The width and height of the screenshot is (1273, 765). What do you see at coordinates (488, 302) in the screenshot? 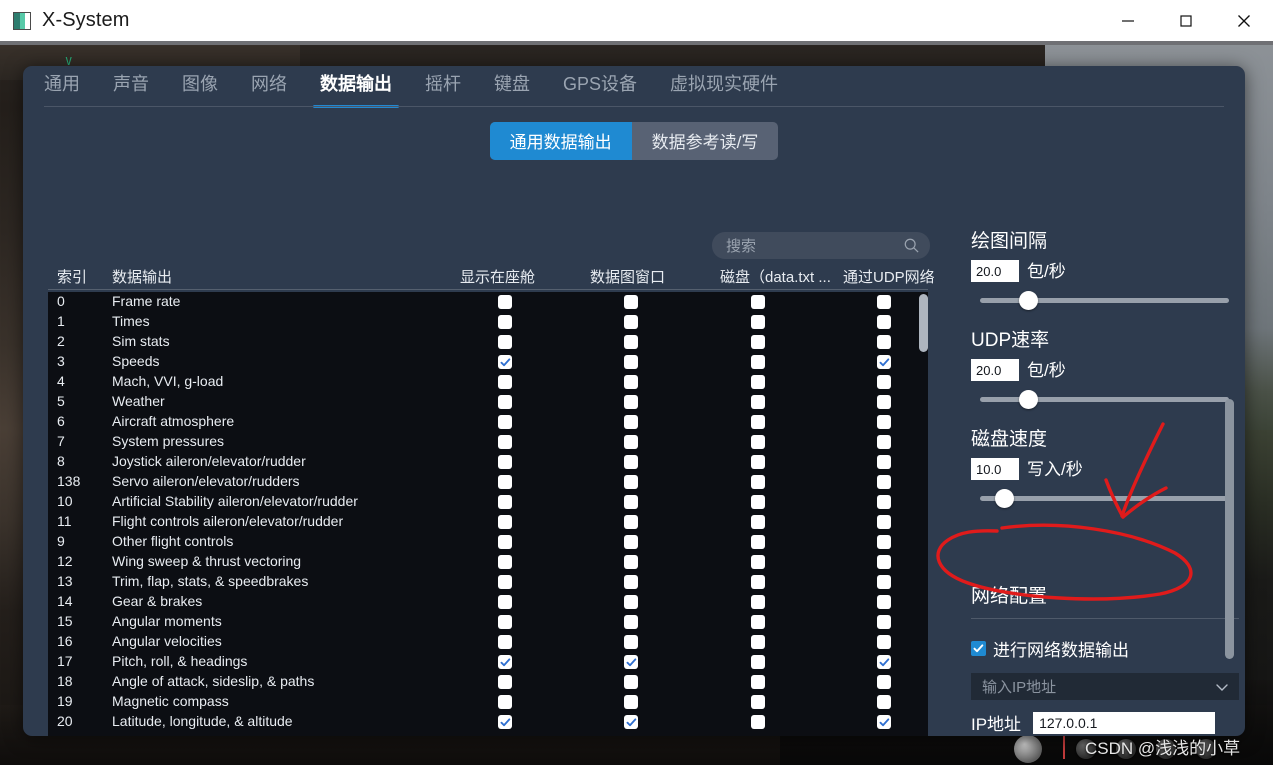
I see `table-row: 0 Frame rate` at bounding box center [488, 302].